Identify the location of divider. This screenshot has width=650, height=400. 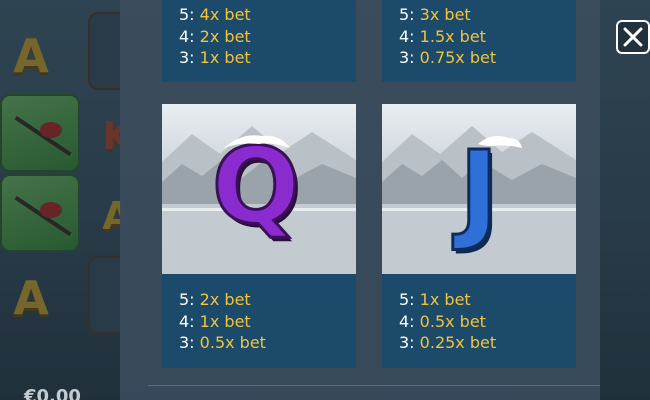
(374, 385).